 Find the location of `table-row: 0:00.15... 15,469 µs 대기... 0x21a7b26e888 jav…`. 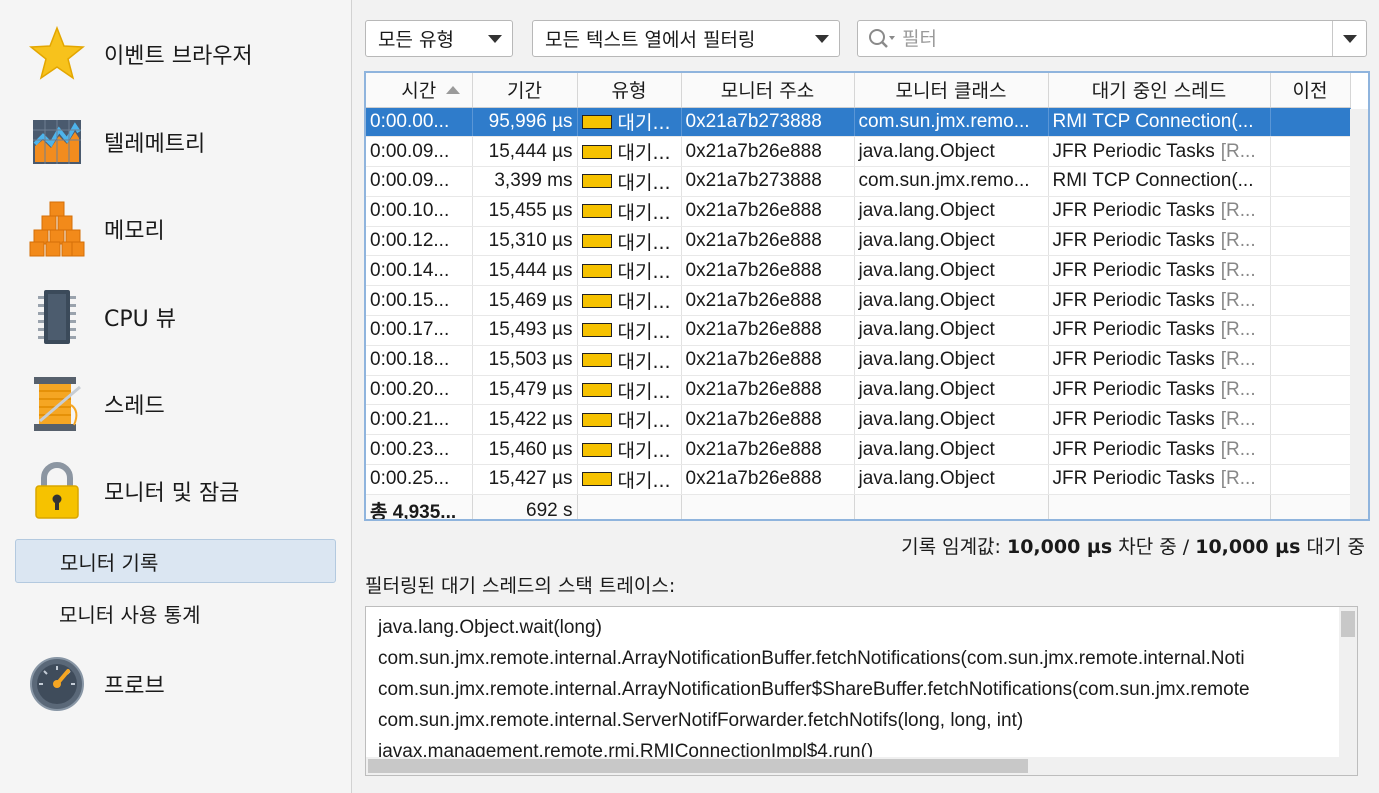

table-row: 0:00.15... 15,469 µs 대기... 0x21a7b26e888 jav… is located at coordinates (858, 301).